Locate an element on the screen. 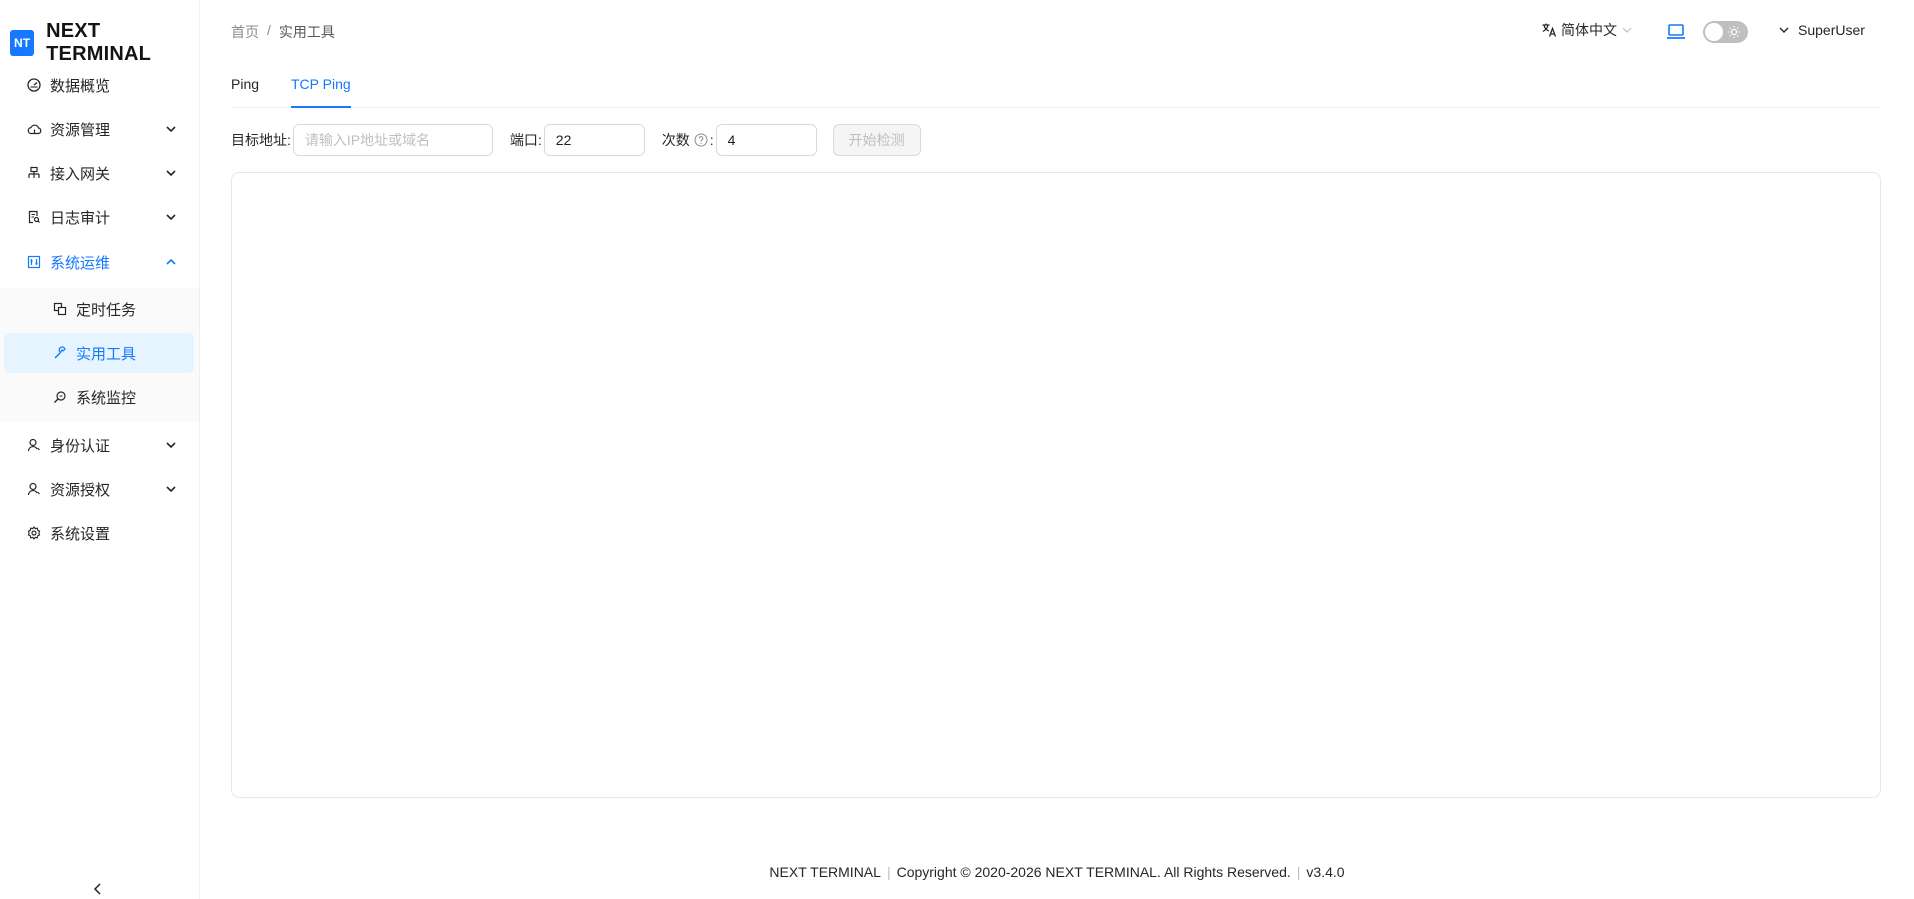  app-title: NEXT TERMINAL is located at coordinates (99, 42).